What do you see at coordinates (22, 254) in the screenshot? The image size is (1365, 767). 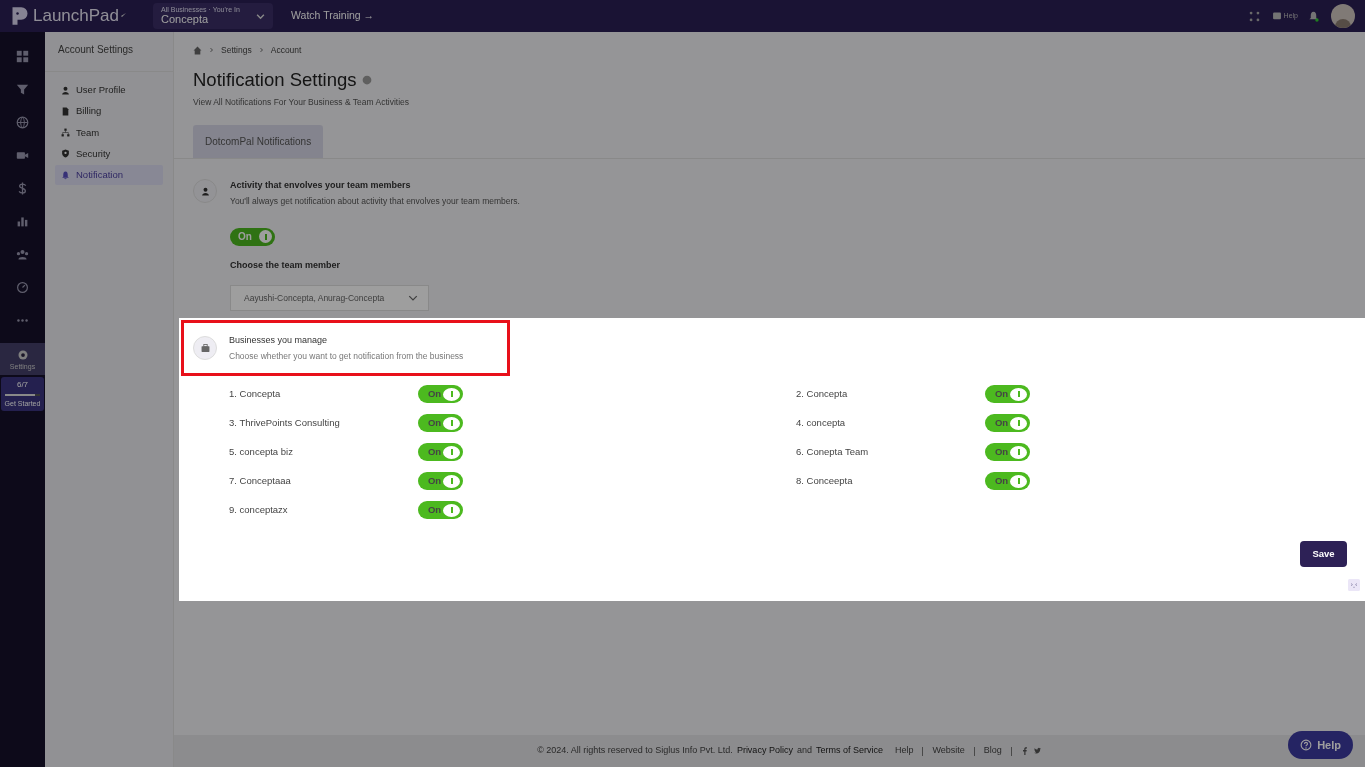 I see `people-icon` at bounding box center [22, 254].